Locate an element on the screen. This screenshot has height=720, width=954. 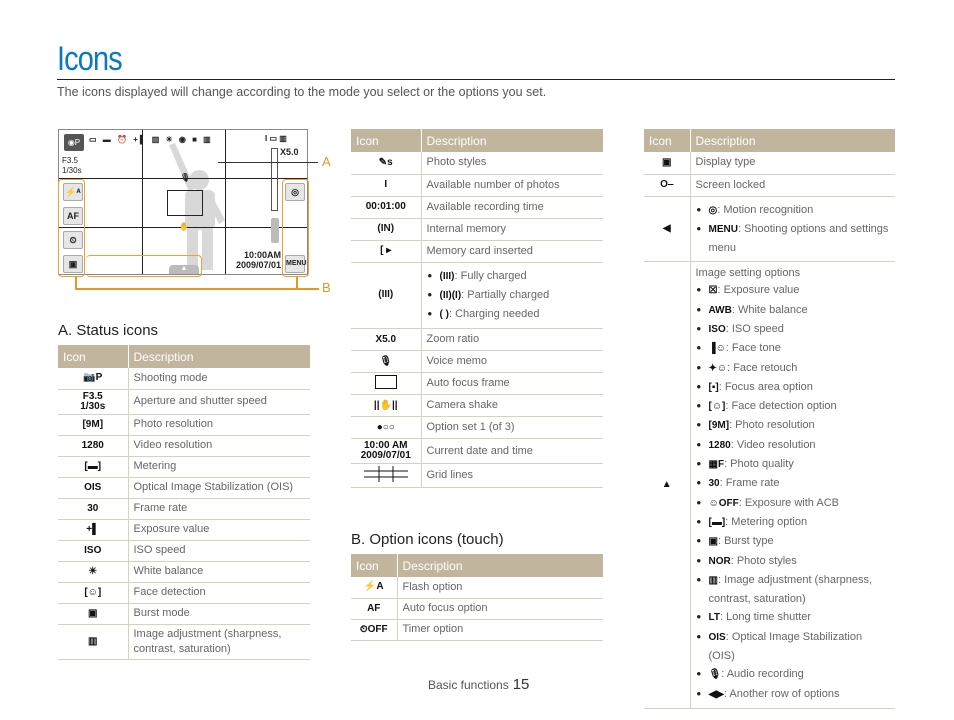
option-icon: ▣ is located at coordinates (713, 542).